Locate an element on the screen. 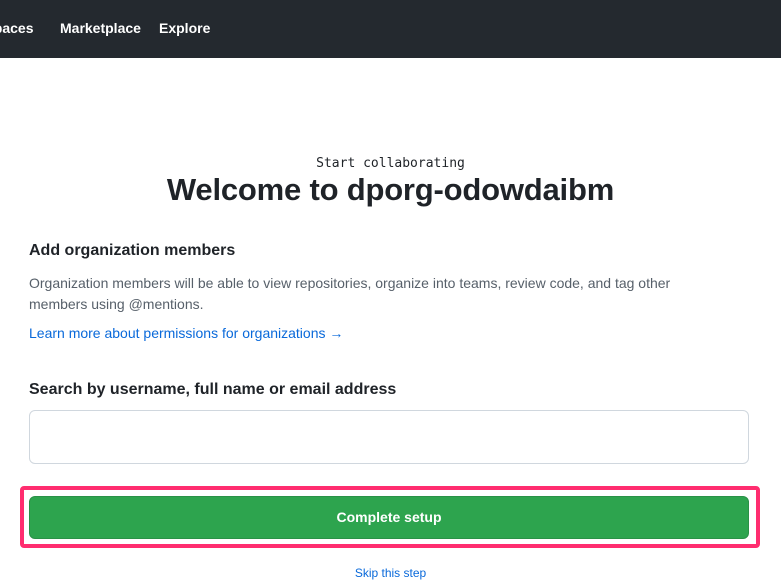 Image resolution: width=781 pixels, height=587 pixels. member-search-input is located at coordinates (389, 437).